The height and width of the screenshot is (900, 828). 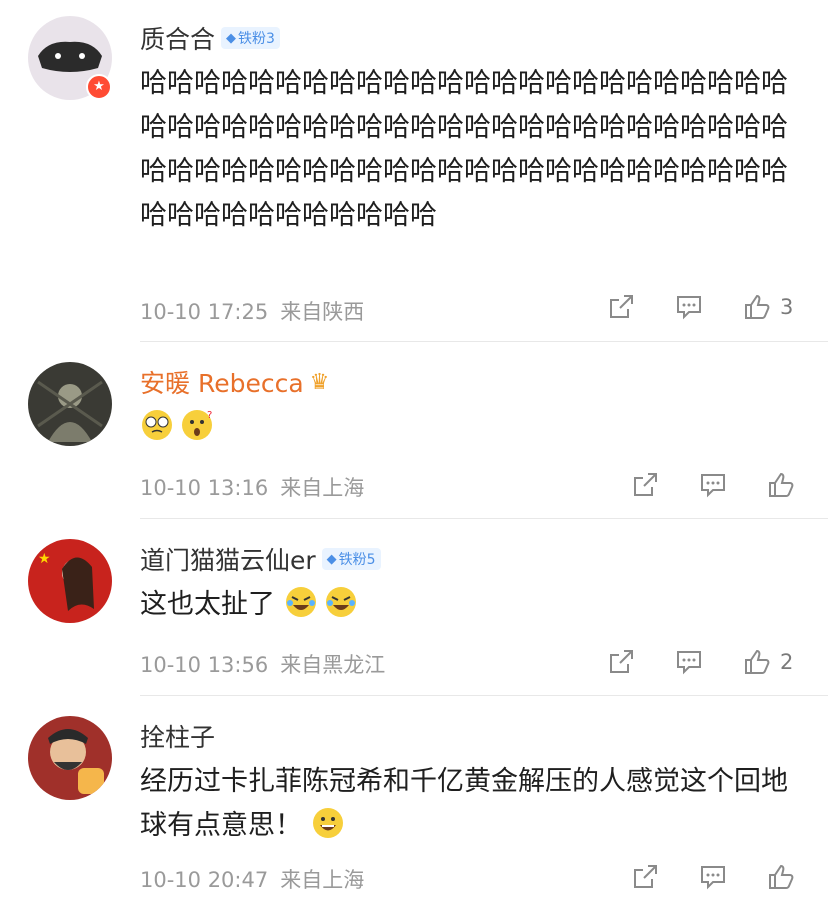 I want to click on comment-meta: 10-10 17:25 来自陕西, so click(x=258, y=311).